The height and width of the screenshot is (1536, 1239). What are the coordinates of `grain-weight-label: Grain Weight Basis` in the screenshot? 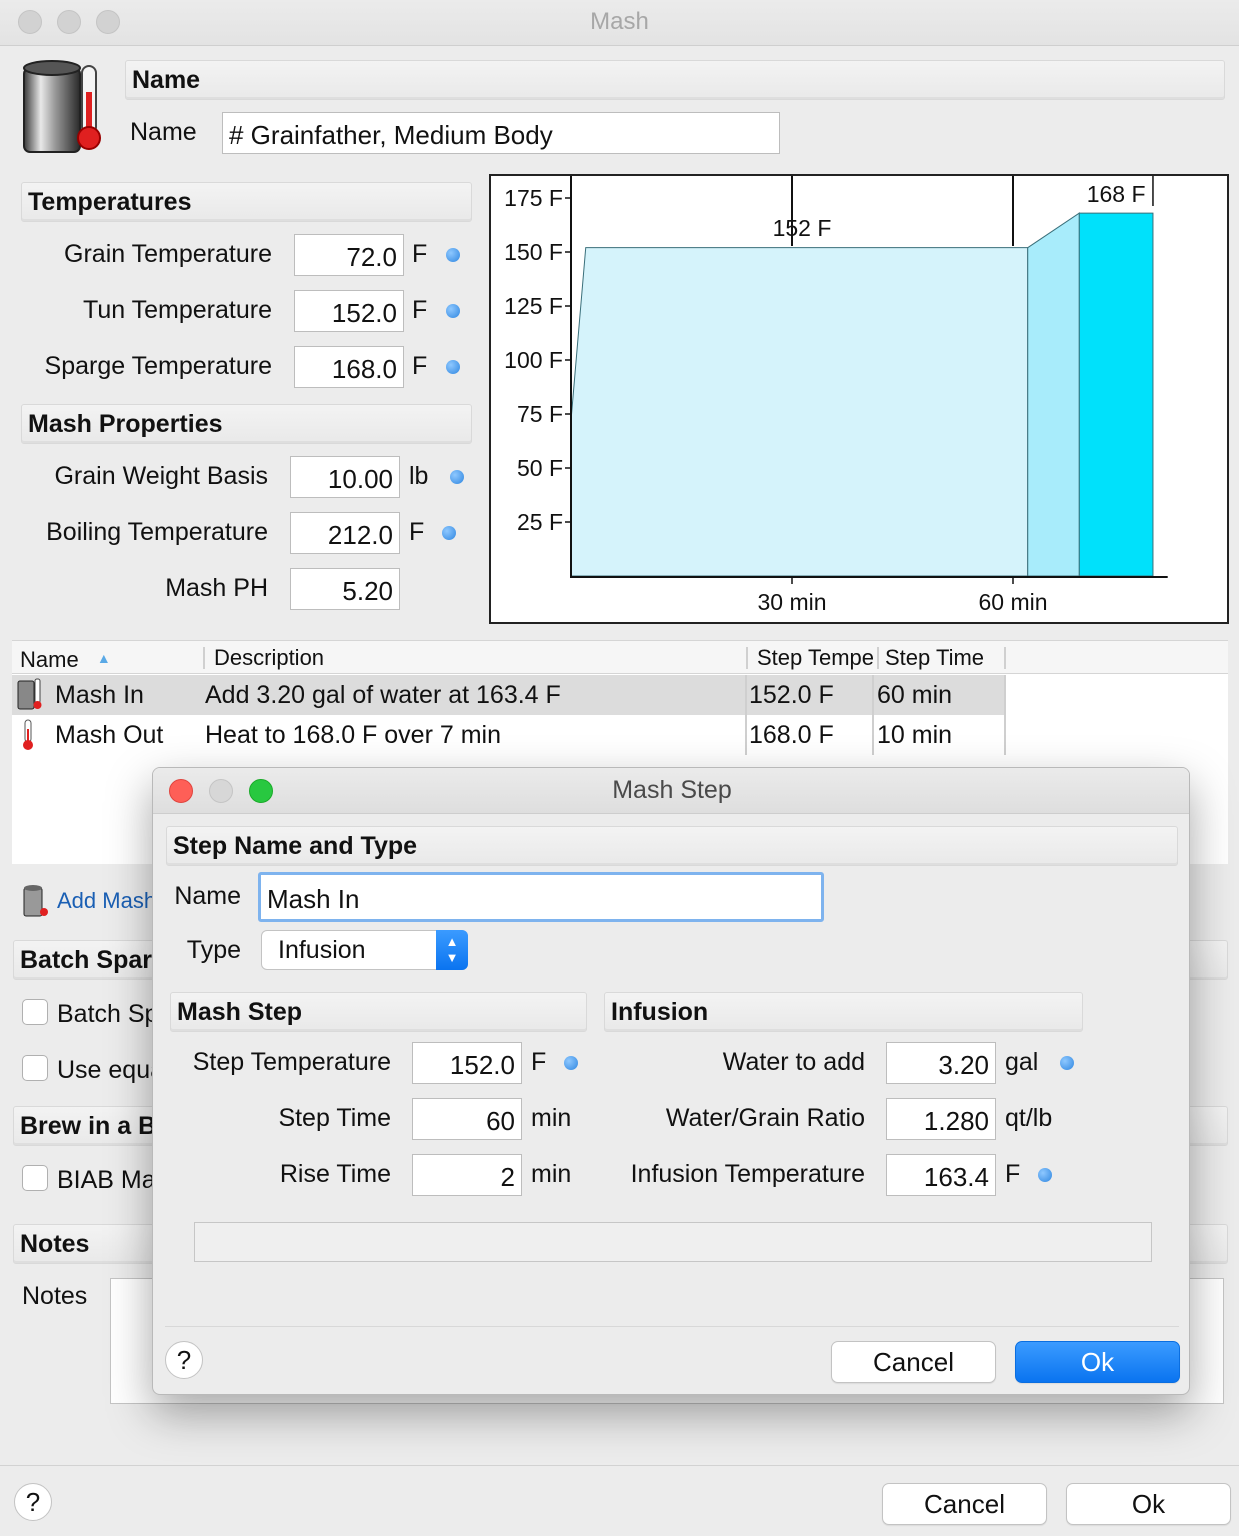 It's located at (161, 476).